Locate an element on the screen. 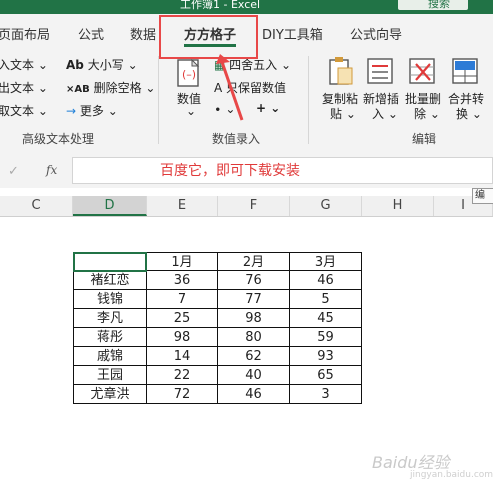 The image size is (493, 493). table-cell: 80 is located at coordinates (254, 337).